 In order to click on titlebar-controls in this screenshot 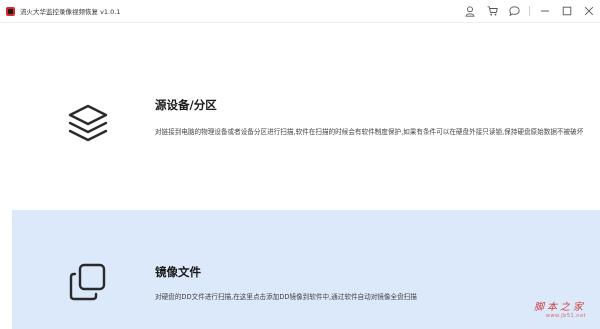, I will do `click(529, 11)`.